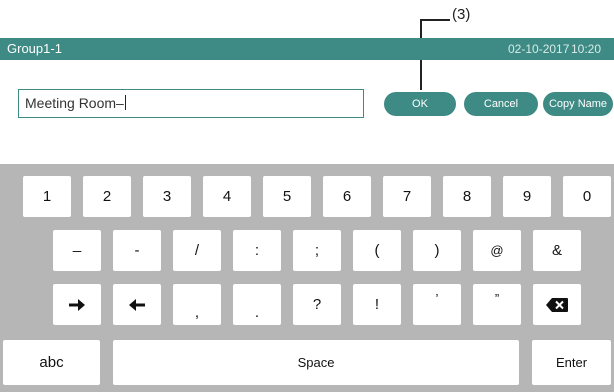  Describe the element at coordinates (420, 104) in the screenshot. I see `ok-button: OK` at that location.